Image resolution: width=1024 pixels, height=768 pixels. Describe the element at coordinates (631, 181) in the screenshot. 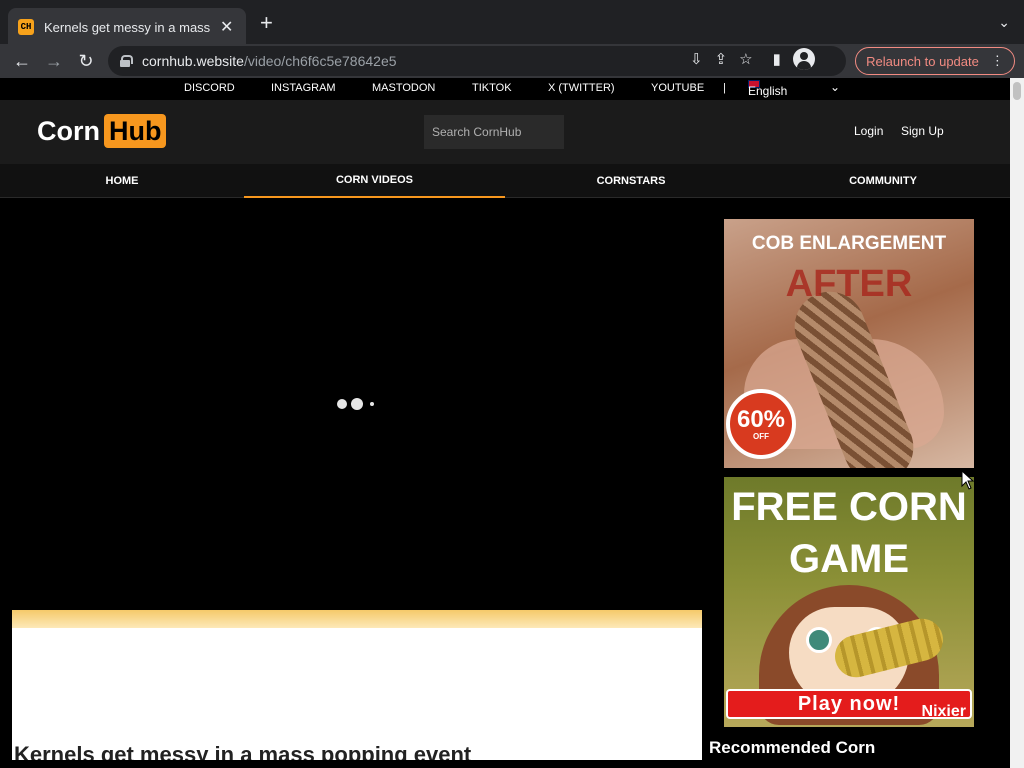

I see `nav-cornstars: CORNSTARS` at that location.